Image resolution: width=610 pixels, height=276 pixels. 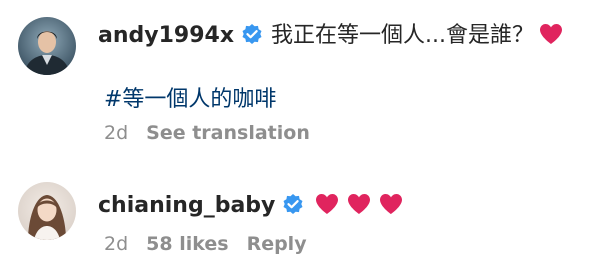 I want to click on comment-text: 我正在等一個人...會是誰？, so click(x=403, y=35).